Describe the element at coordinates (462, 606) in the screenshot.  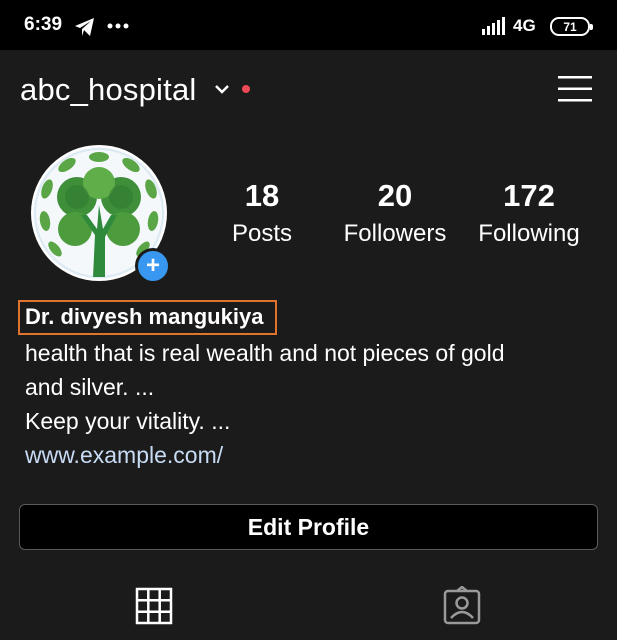
I see `tagged-person-icon` at that location.